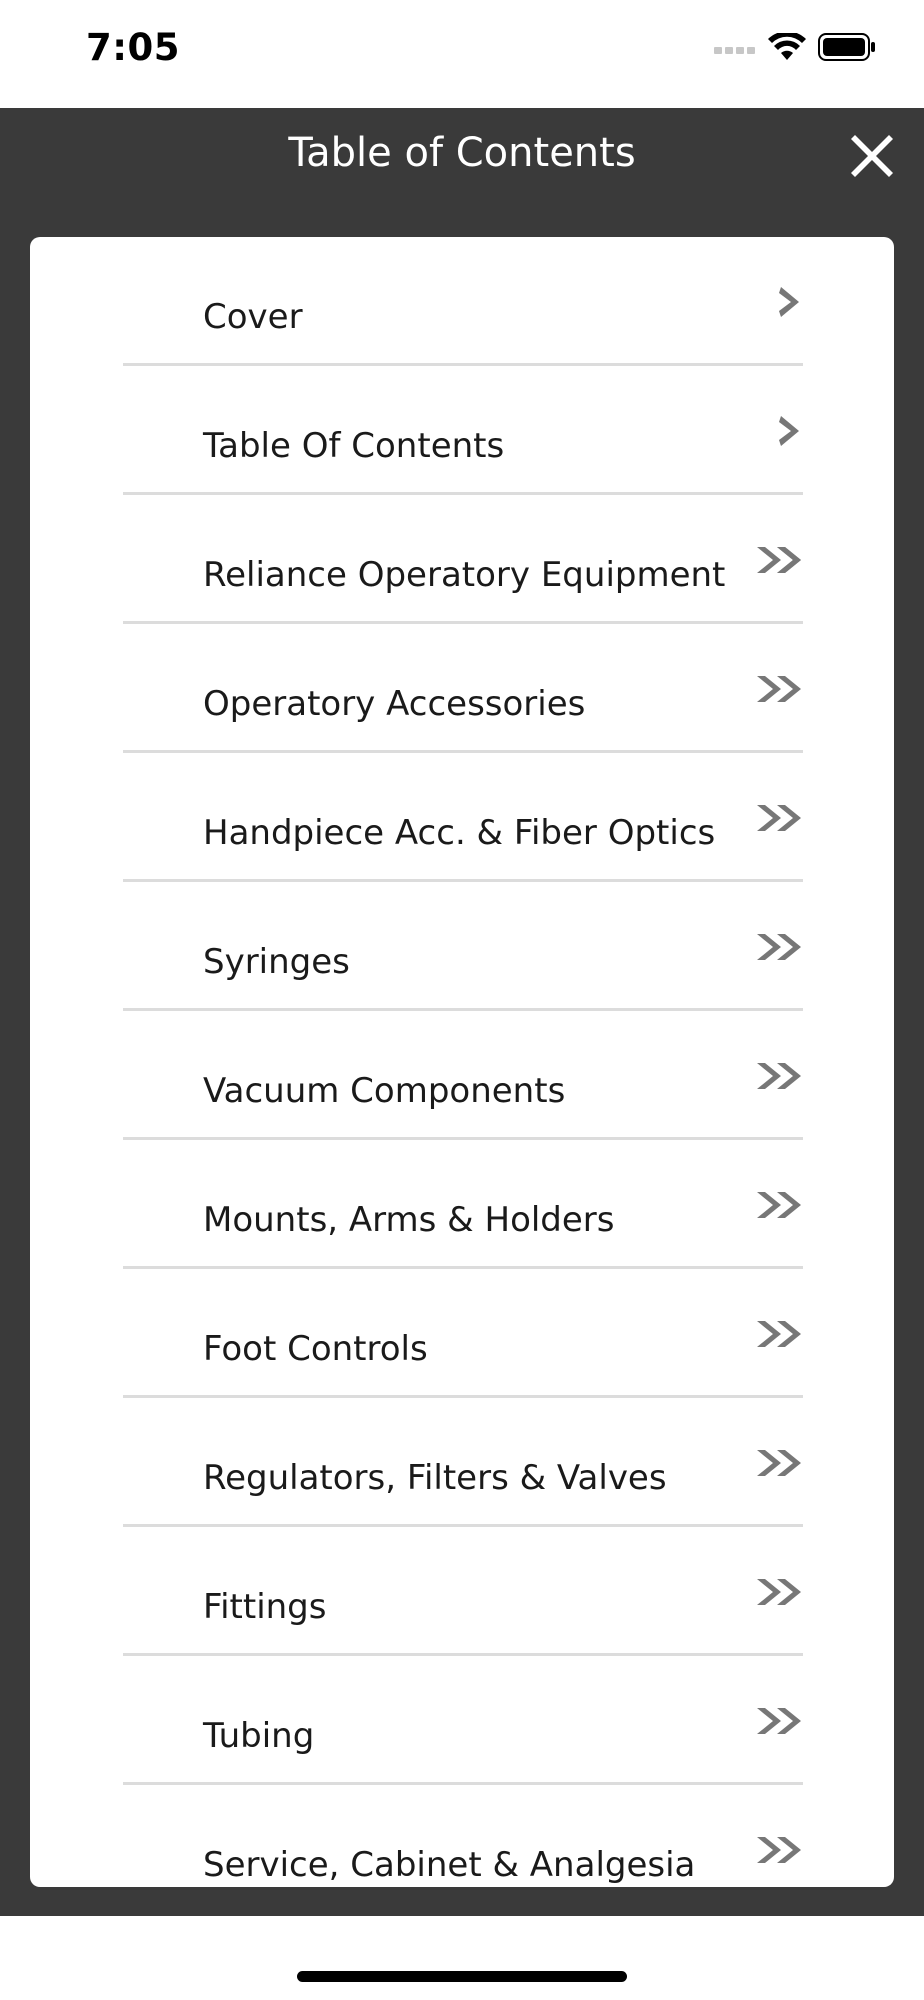 This screenshot has width=924, height=2000. I want to click on toc-item-label: Operatory Accessories, so click(394, 704).